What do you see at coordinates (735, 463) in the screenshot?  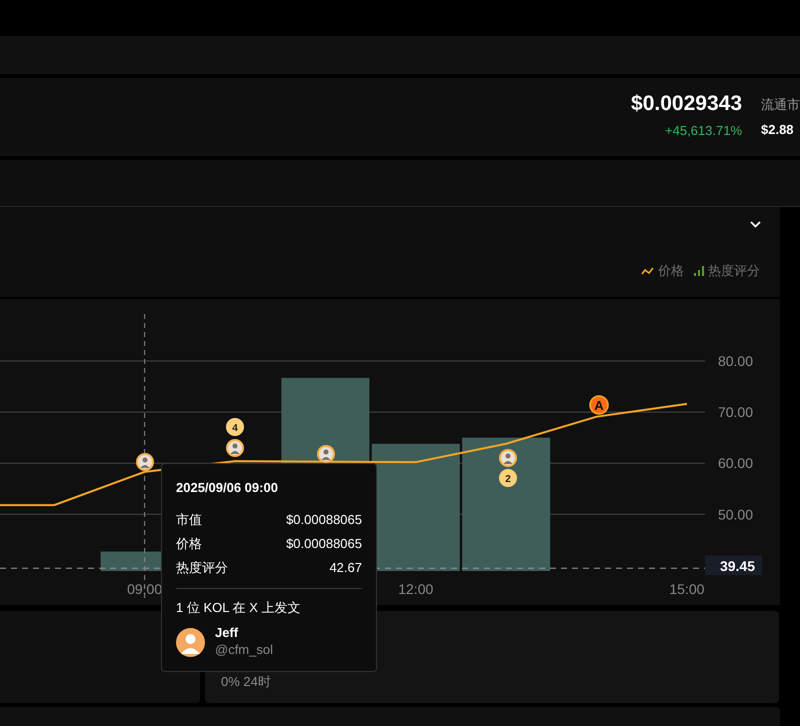 I see `y-axis-label: 60.00` at bounding box center [735, 463].